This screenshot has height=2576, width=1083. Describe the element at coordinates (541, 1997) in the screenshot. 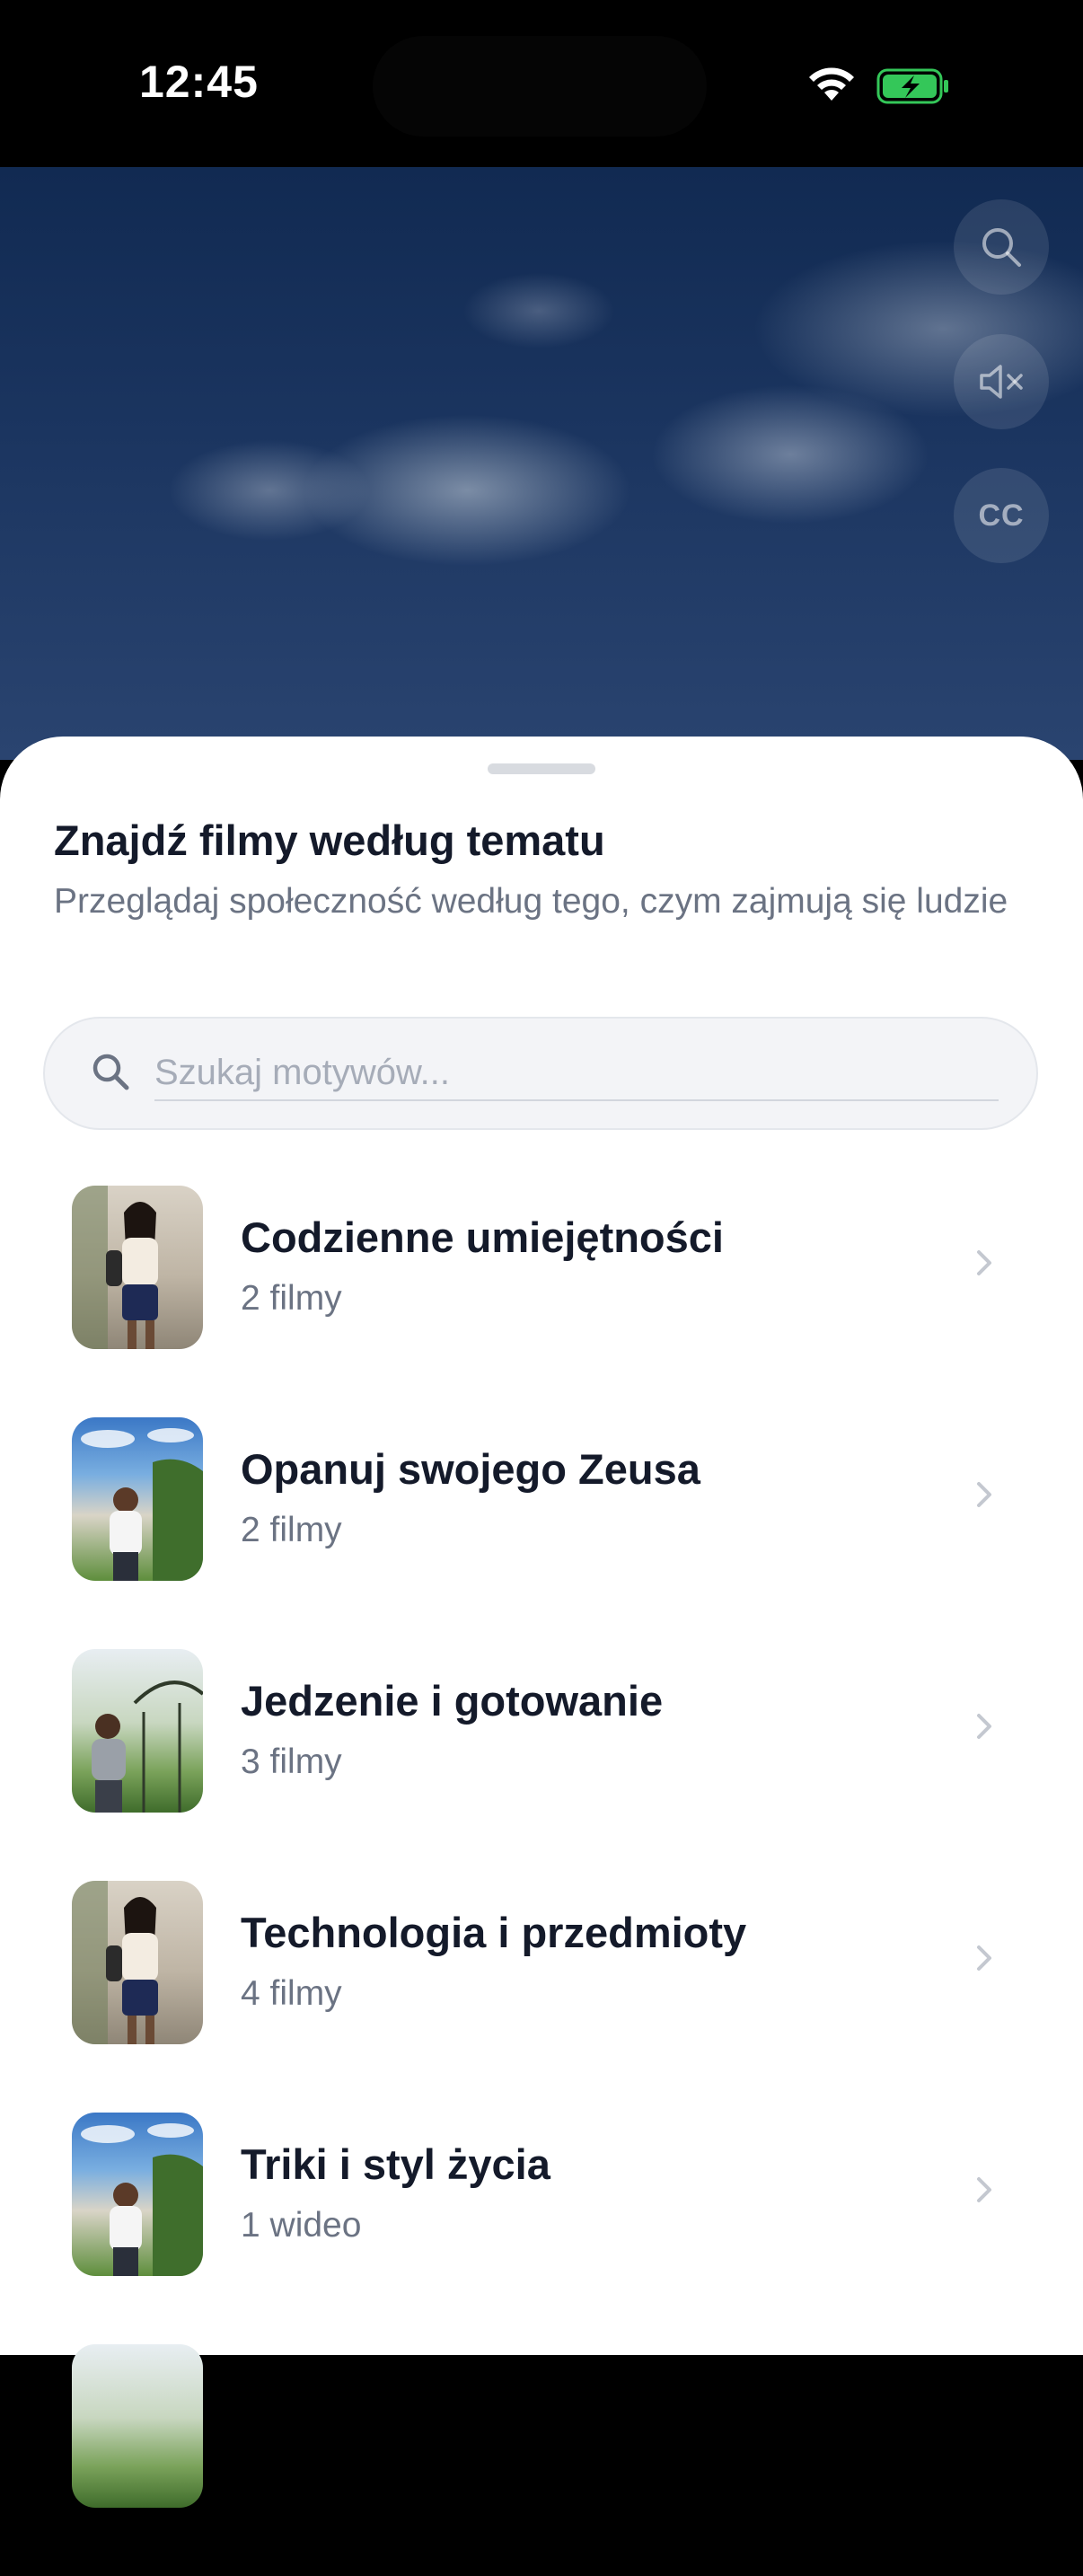

I see `topic-row-technologia-i-przedmioty: Technologia i przedmioty 4 filmy` at that location.